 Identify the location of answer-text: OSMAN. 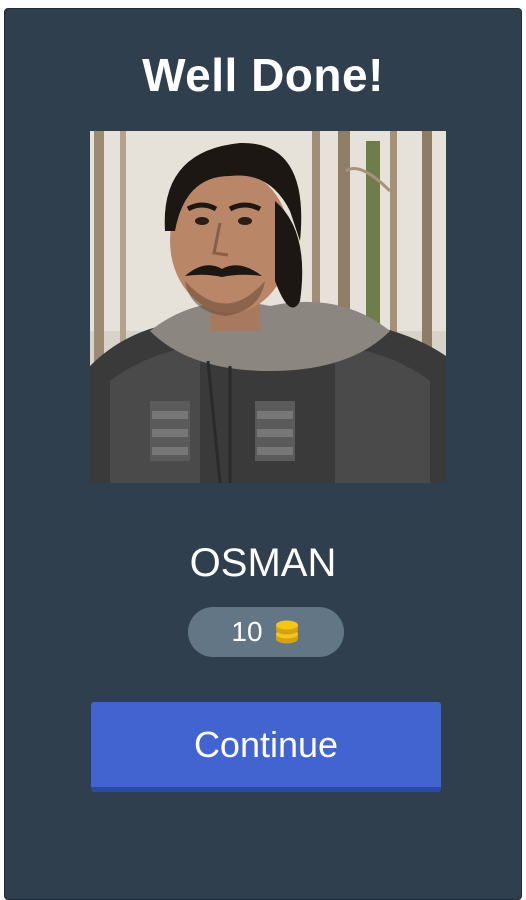
(263, 563).